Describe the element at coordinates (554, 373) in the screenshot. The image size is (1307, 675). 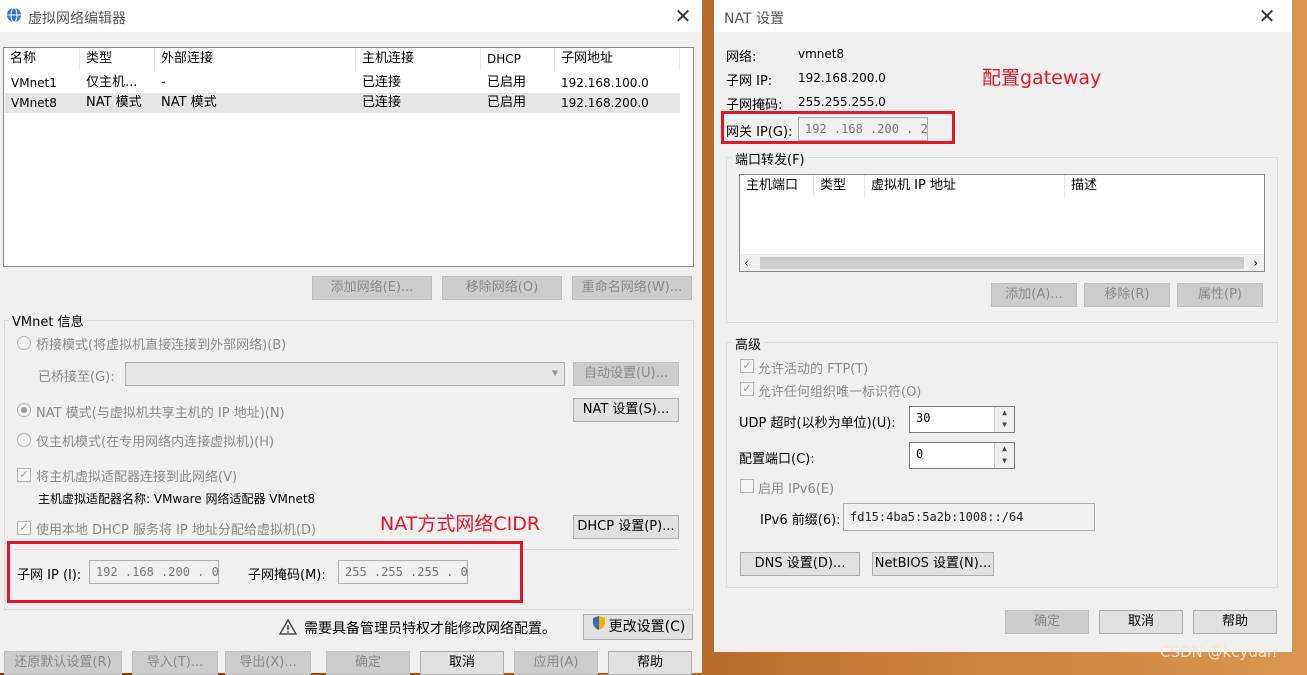
I see `chevron-down-icon: ▼` at that location.